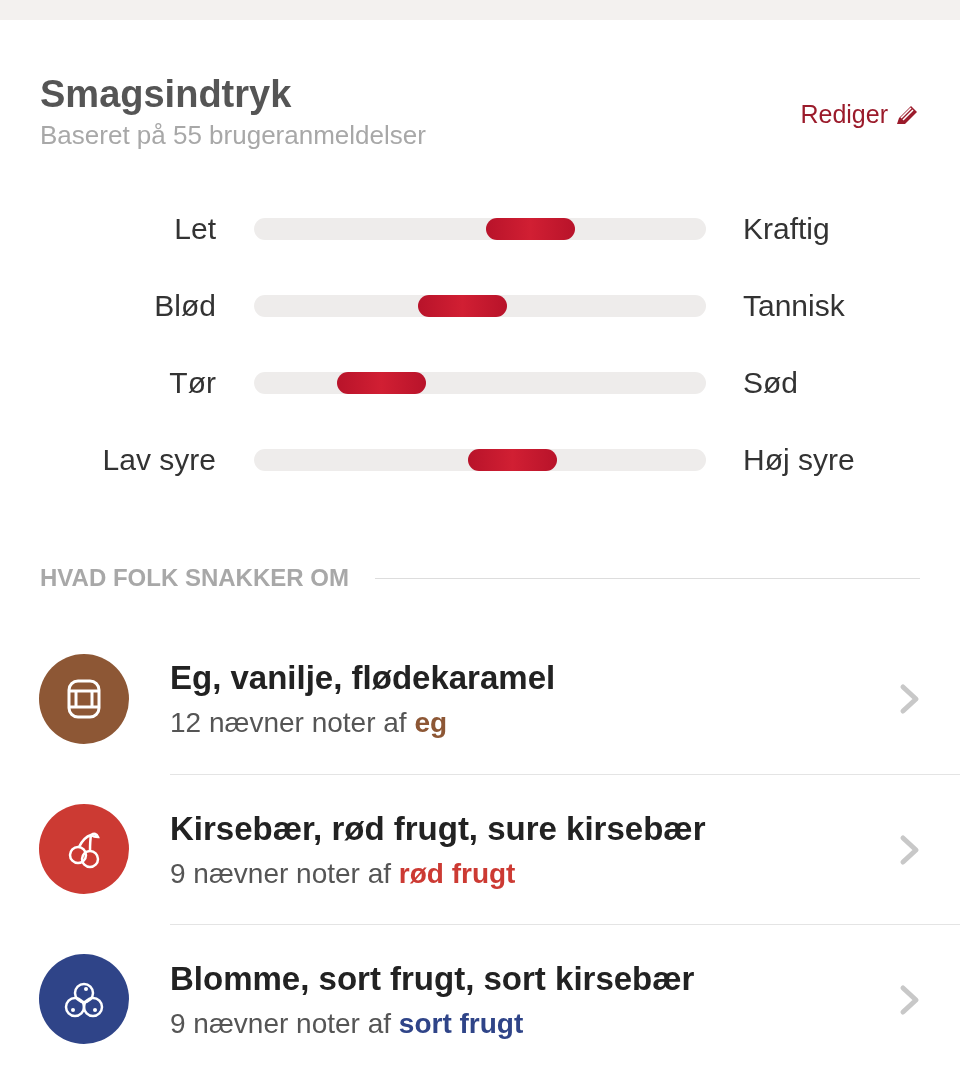 Image resolution: width=960 pixels, height=1072 pixels. What do you see at coordinates (771, 383) in the screenshot?
I see `scale-label: Sød` at bounding box center [771, 383].